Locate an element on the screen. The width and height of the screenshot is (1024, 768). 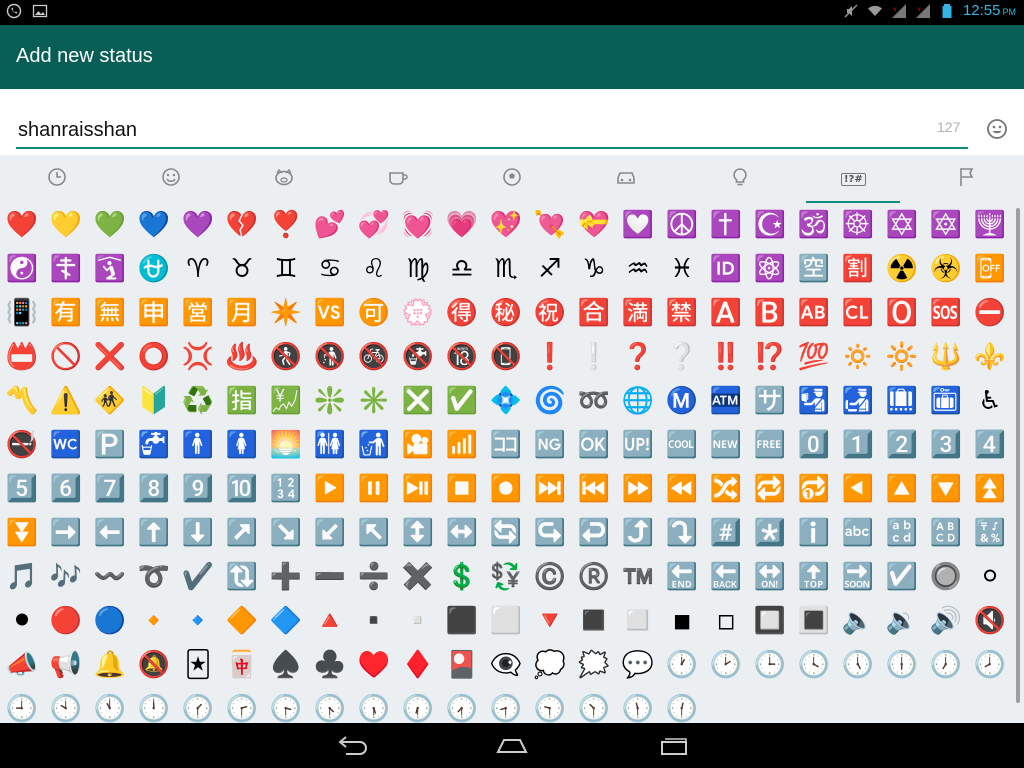
emoji-key: 🔤 is located at coordinates (858, 533).